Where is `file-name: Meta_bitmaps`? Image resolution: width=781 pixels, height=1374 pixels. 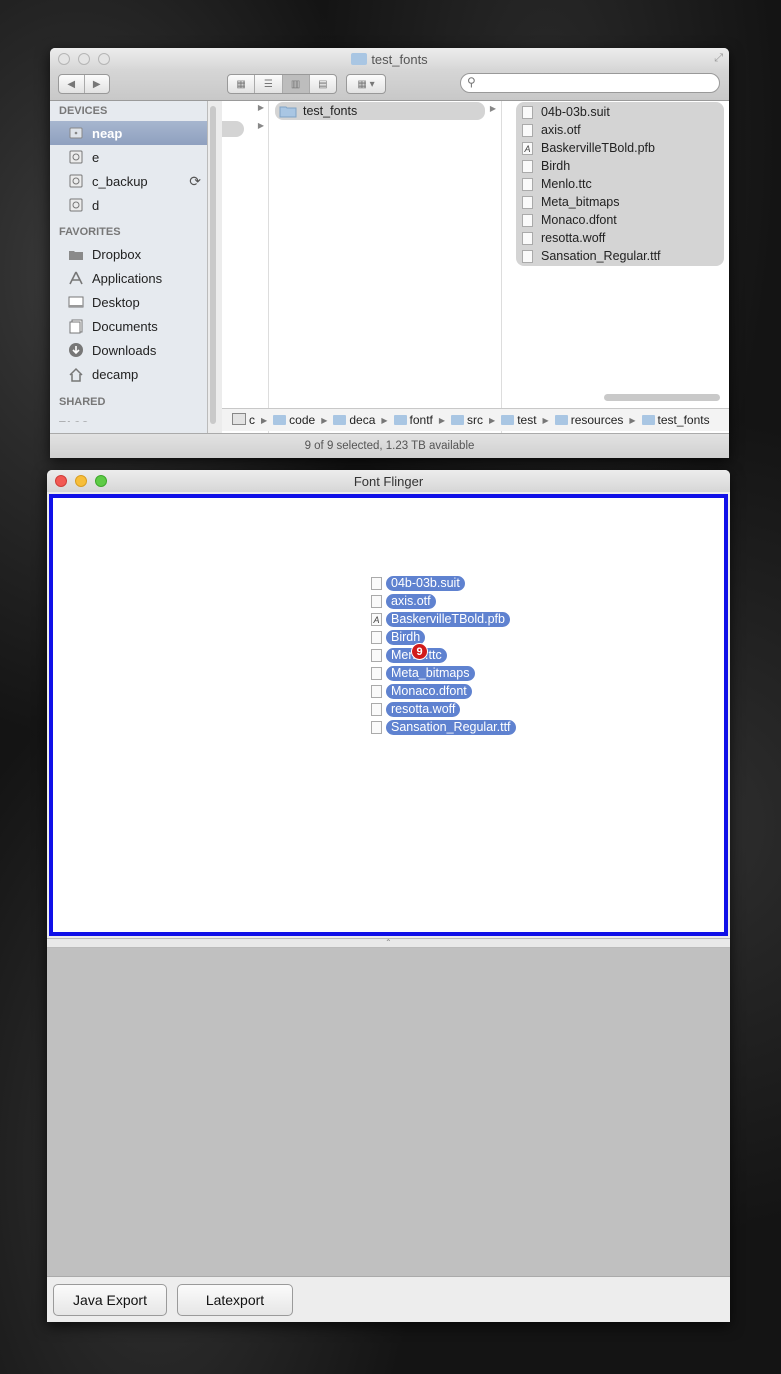 file-name: Meta_bitmaps is located at coordinates (580, 202).